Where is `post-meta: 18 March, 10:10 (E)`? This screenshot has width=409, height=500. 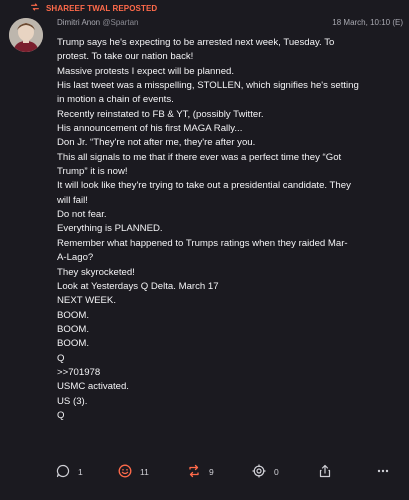 post-meta: 18 March, 10:10 (E) is located at coordinates (367, 22).